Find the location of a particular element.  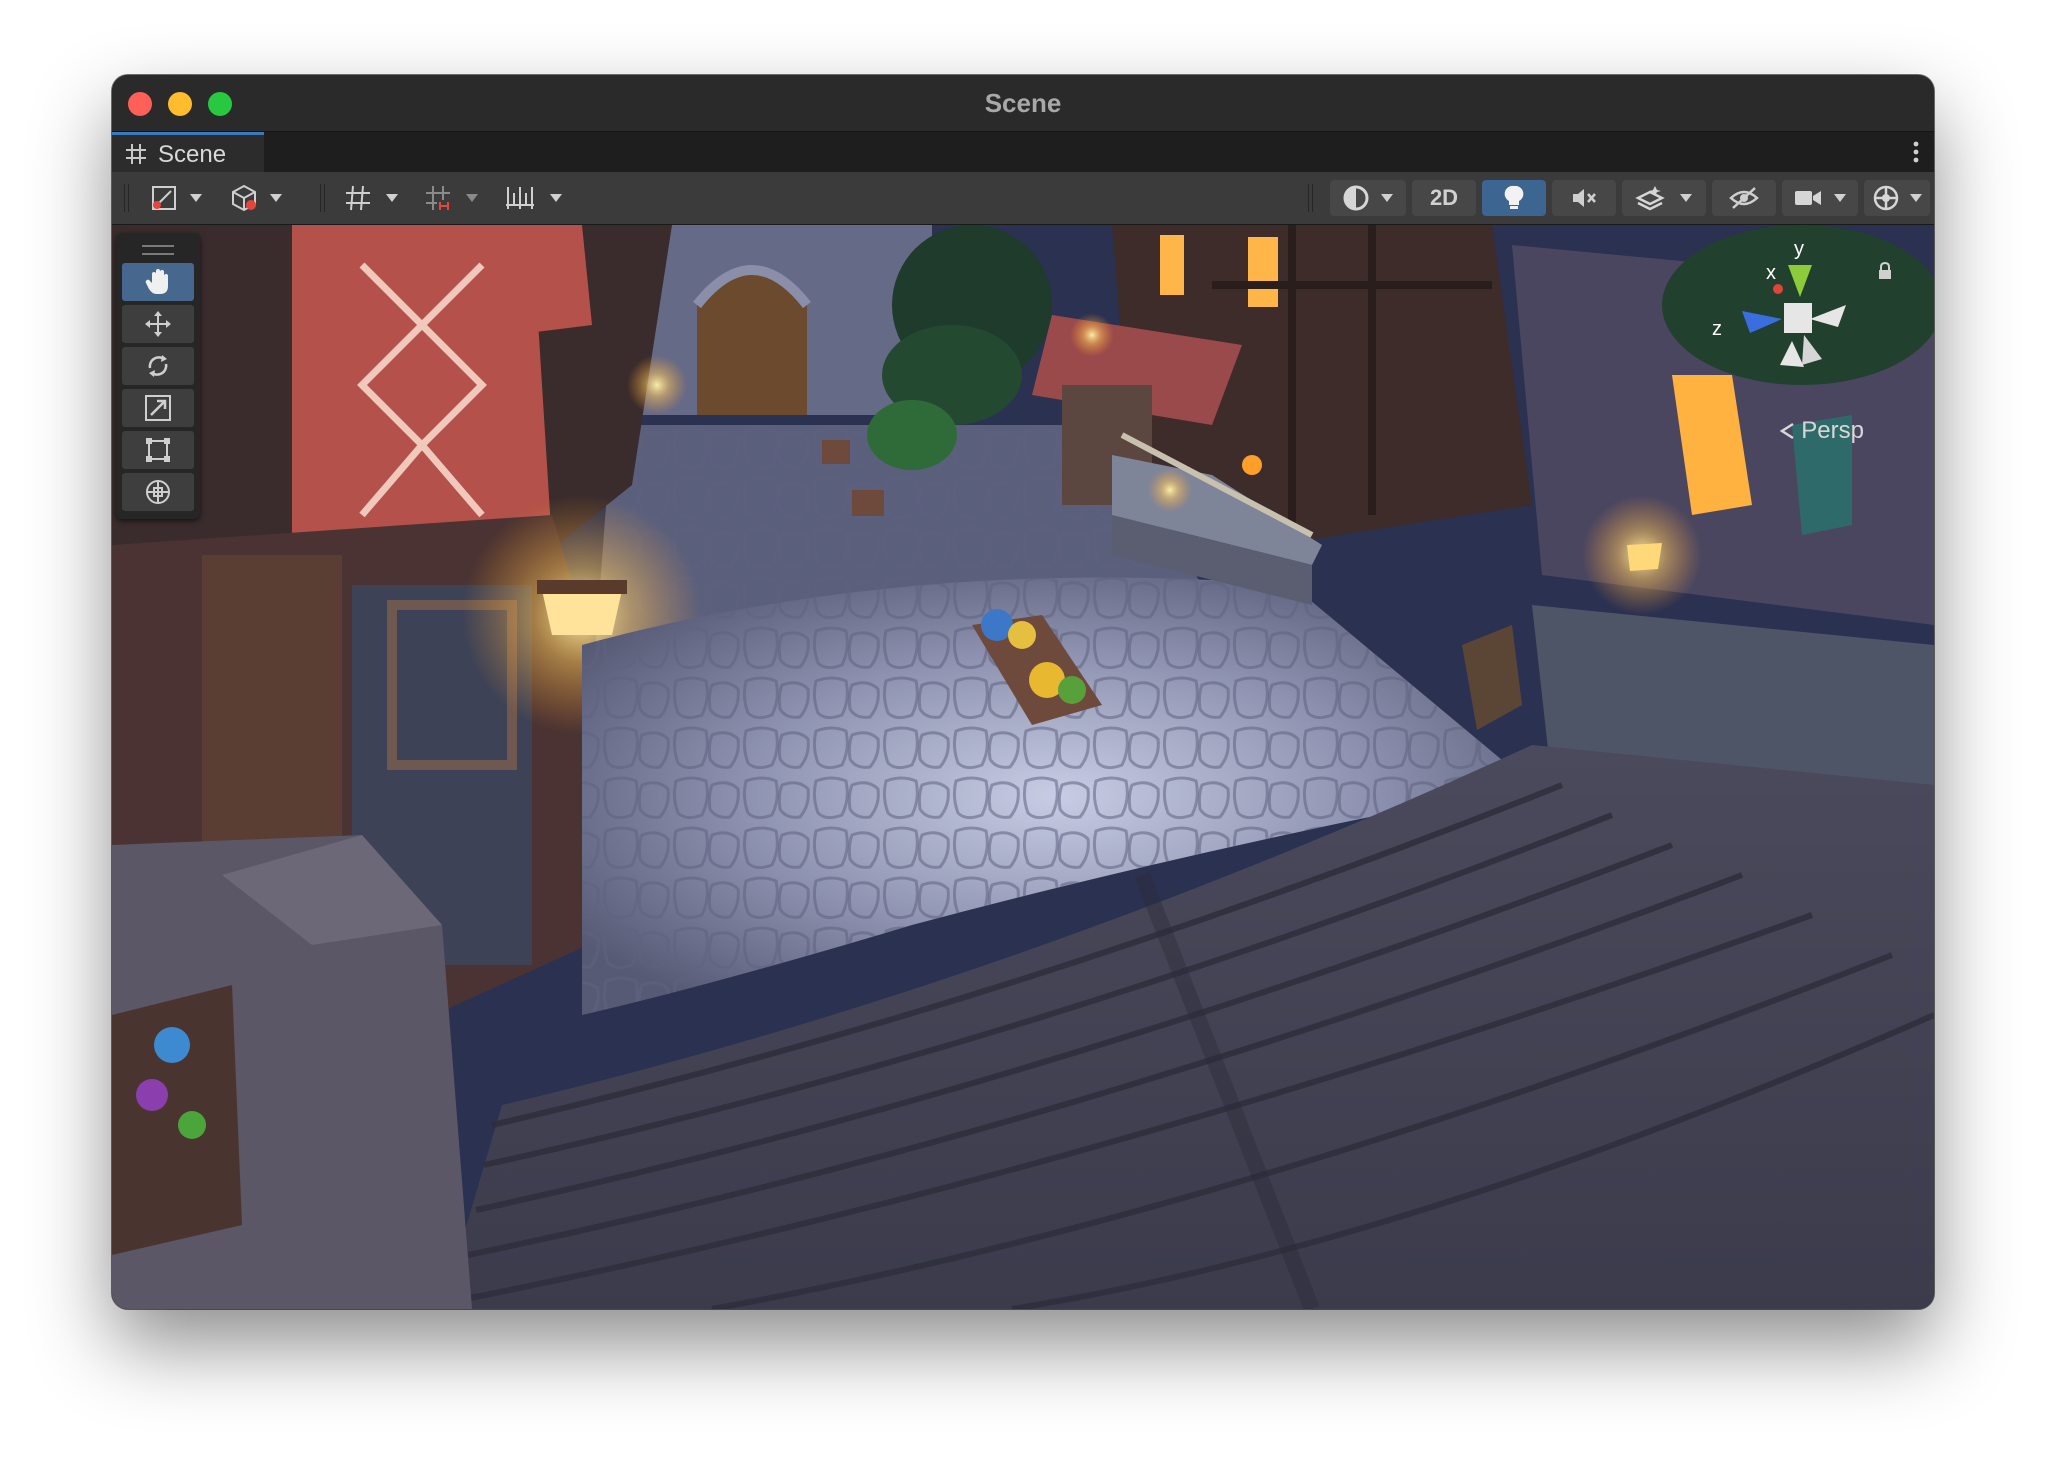

muted-speaker-icon is located at coordinates (1584, 198).